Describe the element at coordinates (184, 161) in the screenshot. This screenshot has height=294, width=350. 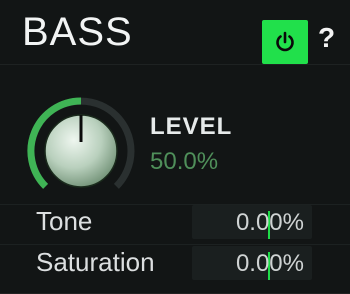
I see `level-value: 50.0%` at that location.